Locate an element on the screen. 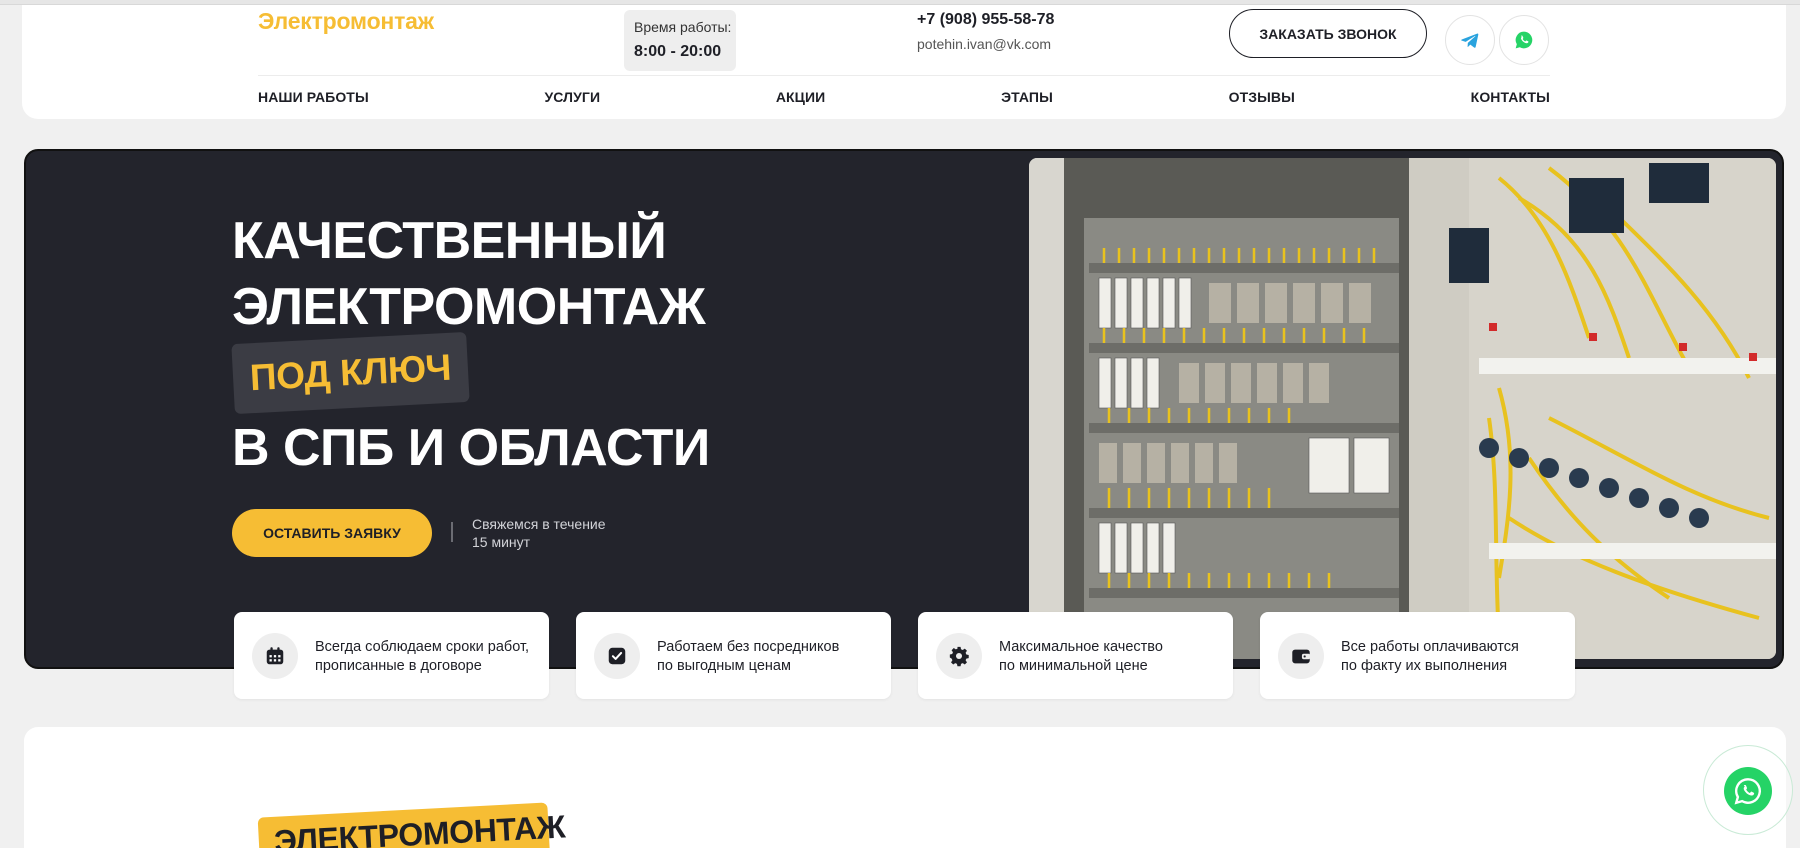  hero-title-line-4: В СПБ И ОБЛАСТИ is located at coordinates (471, 448).